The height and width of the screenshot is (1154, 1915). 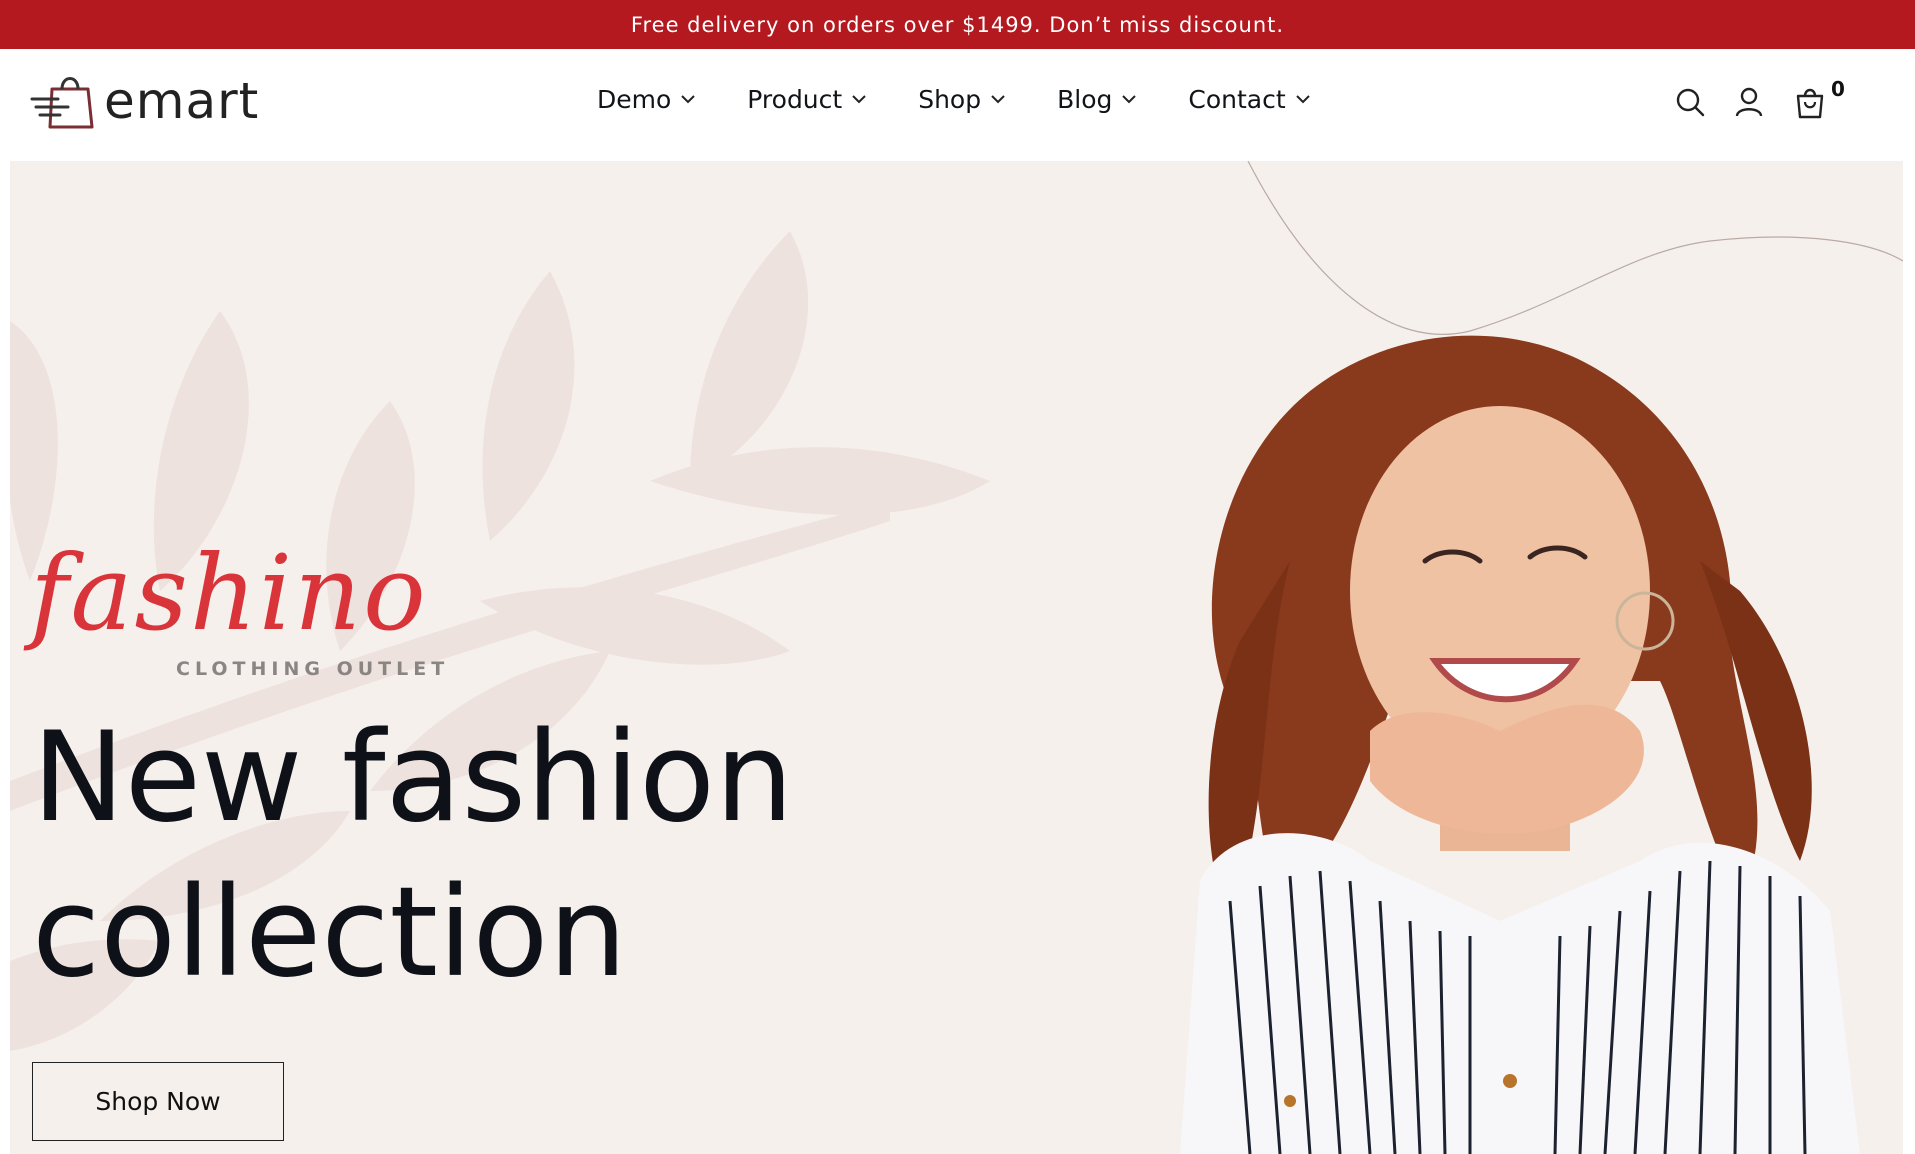 What do you see at coordinates (413, 778) in the screenshot?
I see `hero-title-line1: New fashion` at bounding box center [413, 778].